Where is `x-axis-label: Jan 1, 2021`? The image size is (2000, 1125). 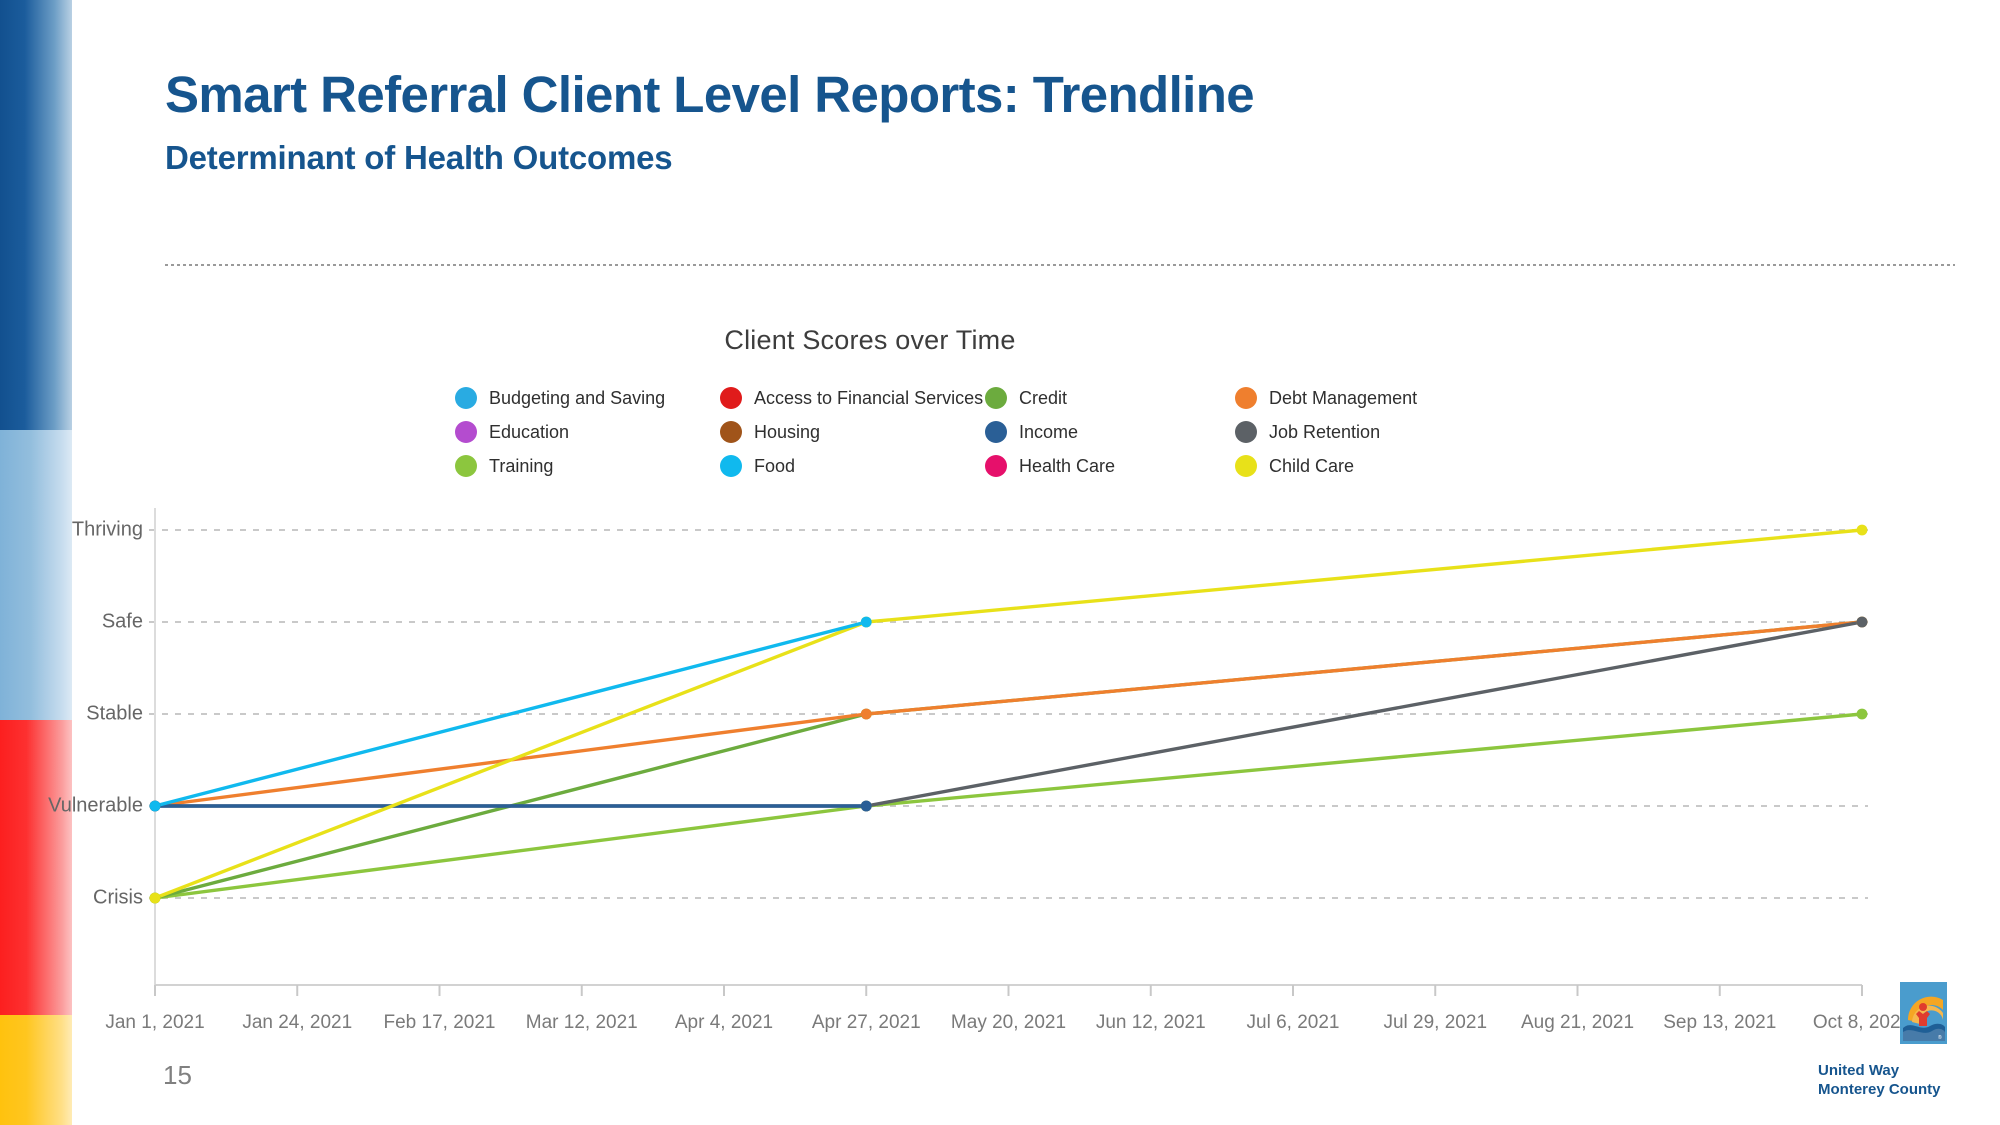 x-axis-label: Jan 1, 2021 is located at coordinates (155, 1022).